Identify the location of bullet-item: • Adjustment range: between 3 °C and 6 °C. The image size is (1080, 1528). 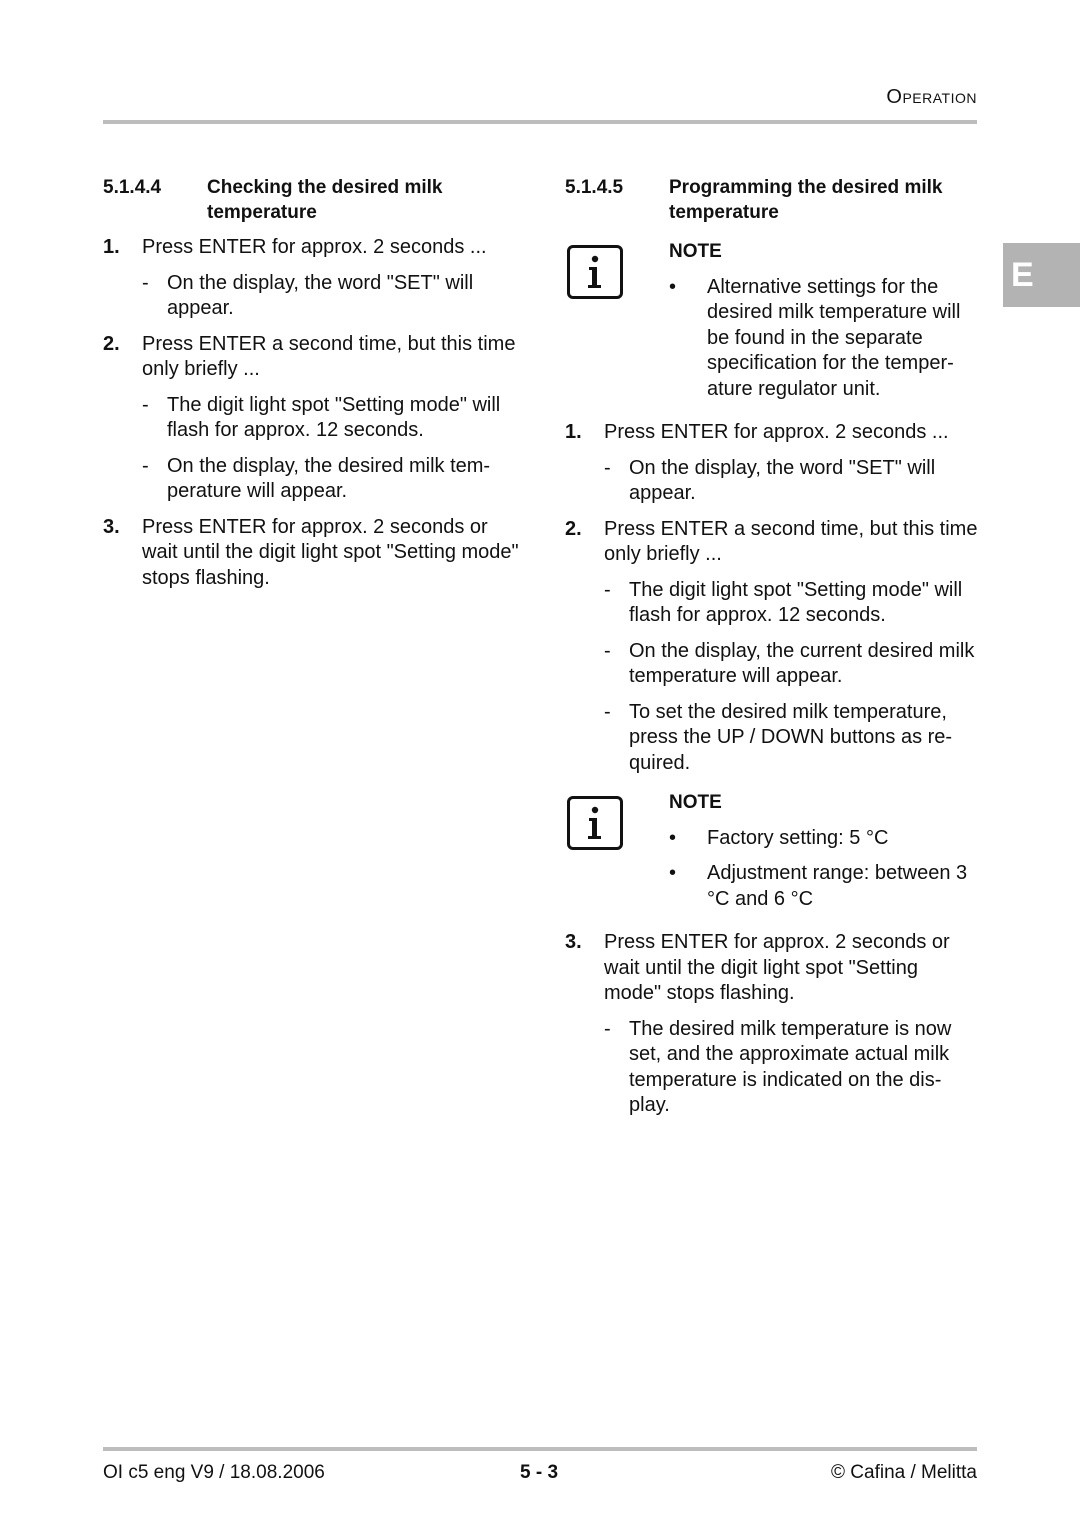
(824, 886).